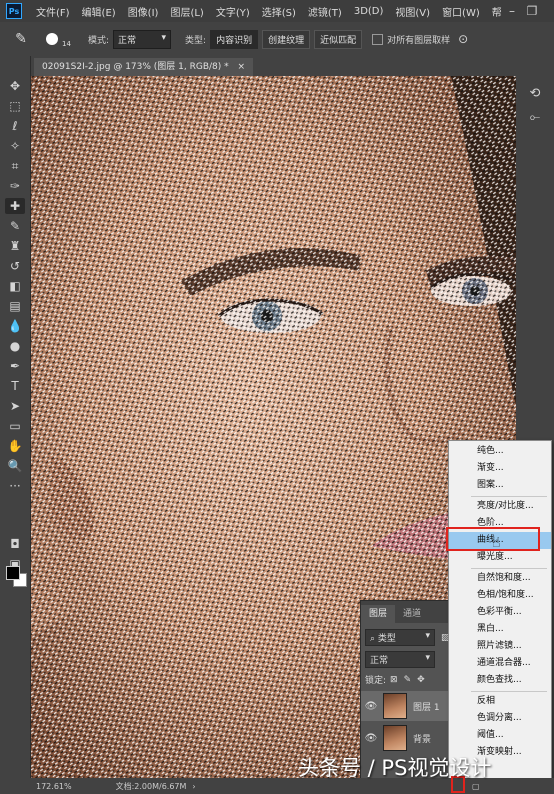  Describe the element at coordinates (15, 544) in the screenshot. I see `quick-mask-icon: ◘` at that location.